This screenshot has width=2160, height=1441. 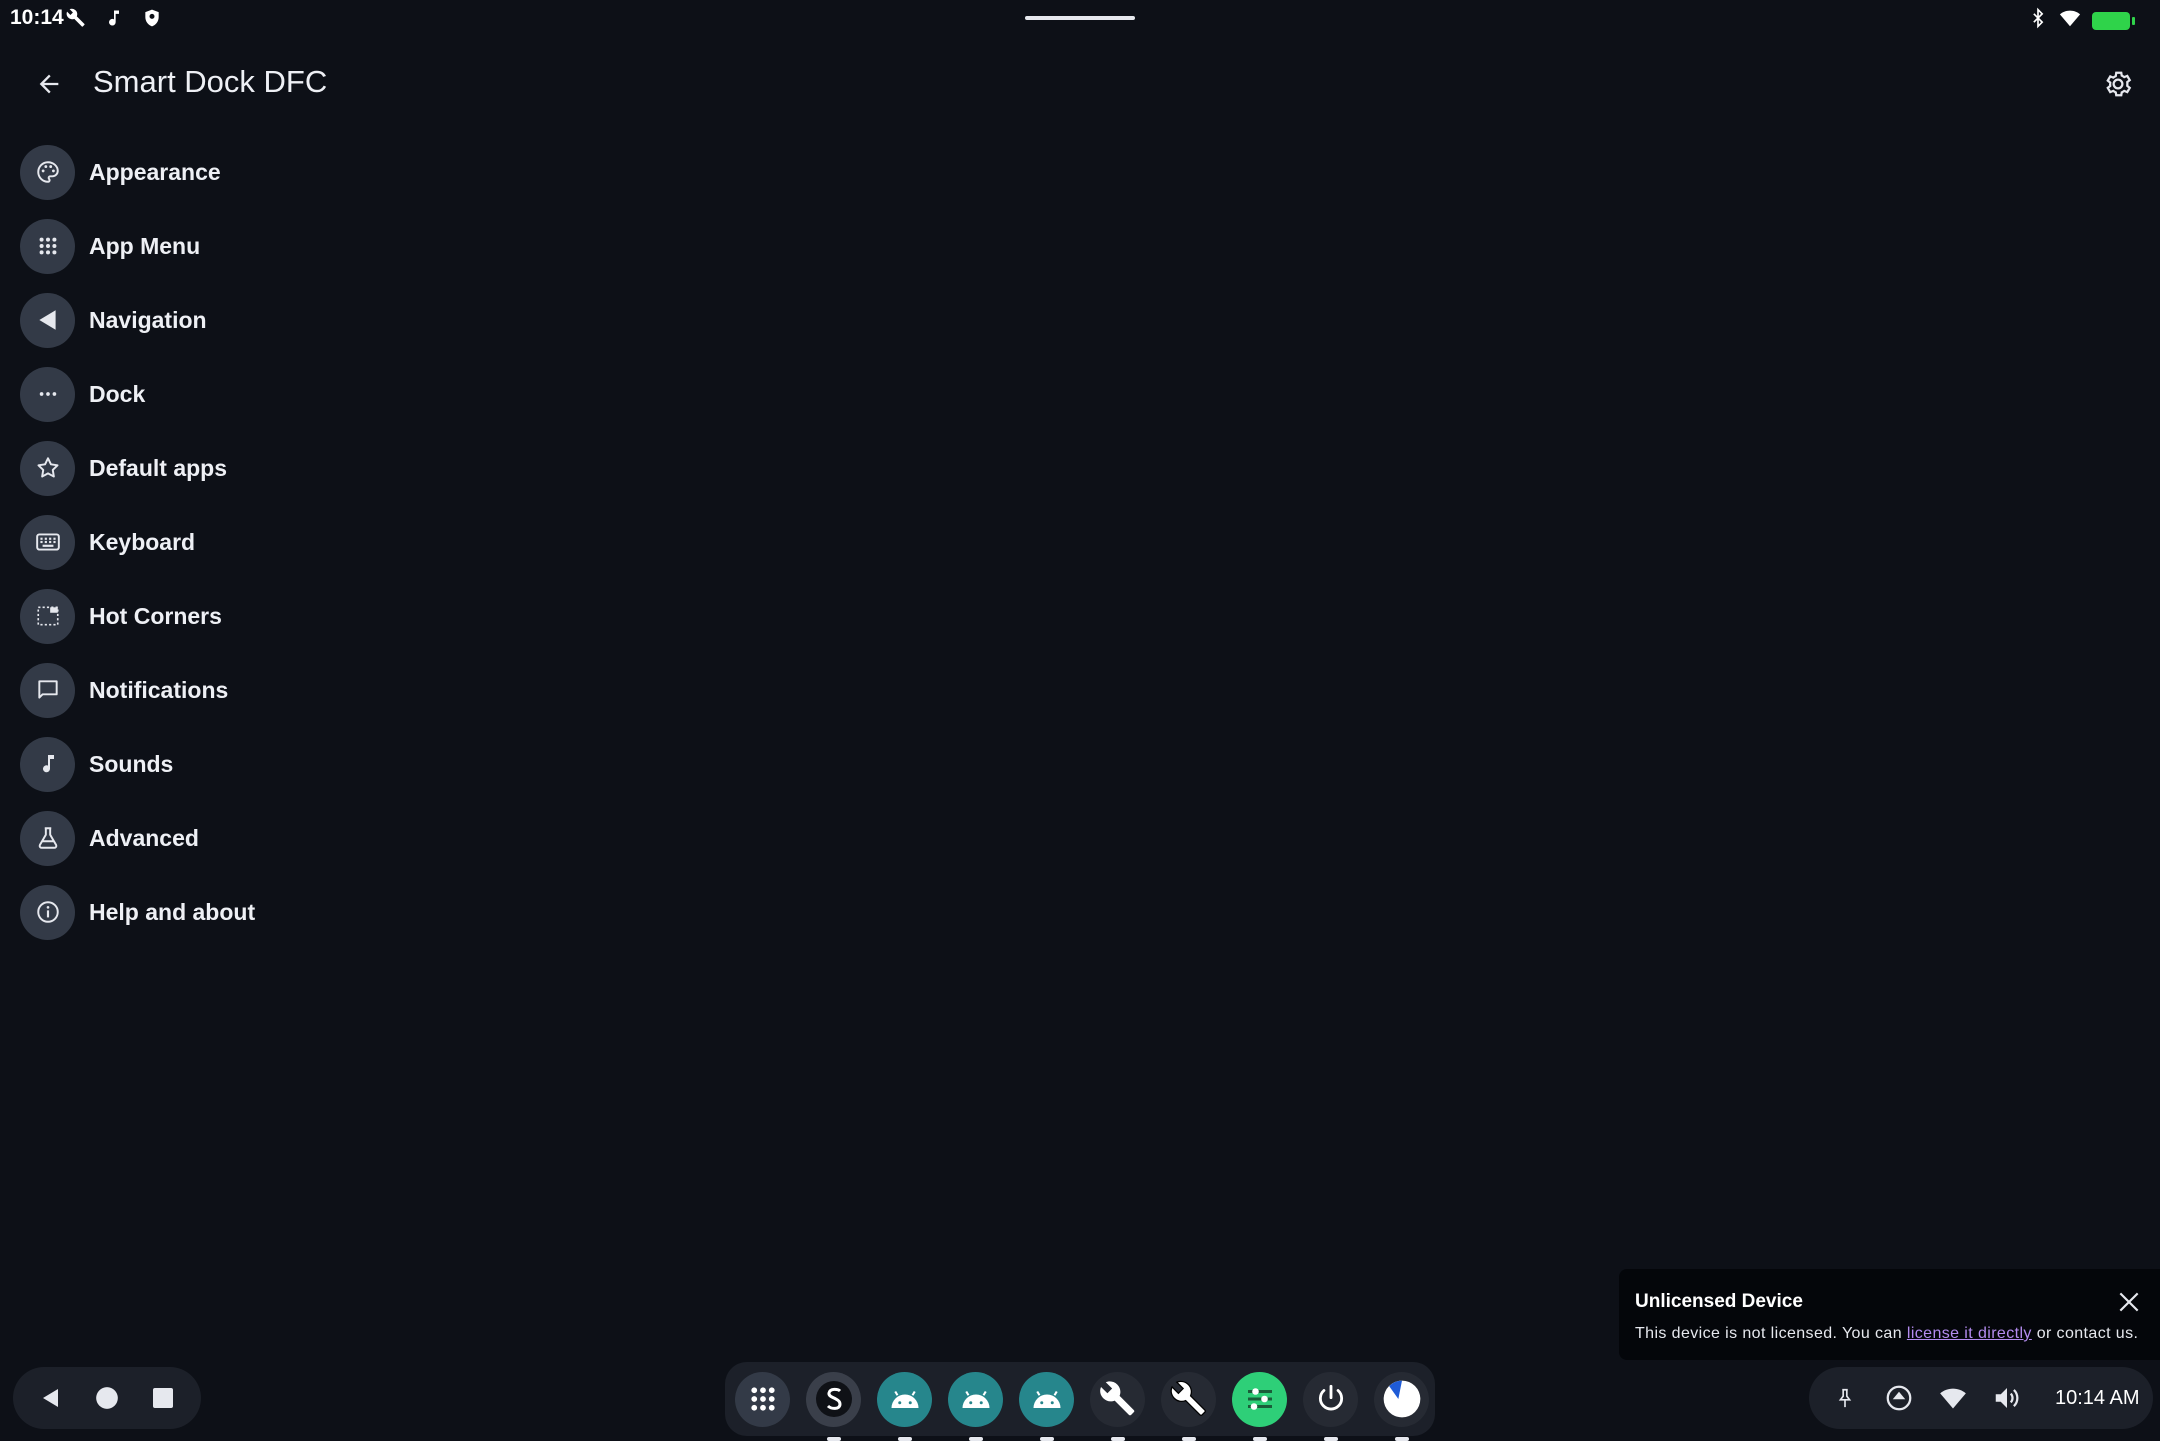 I want to click on back-button, so click(x=49, y=84).